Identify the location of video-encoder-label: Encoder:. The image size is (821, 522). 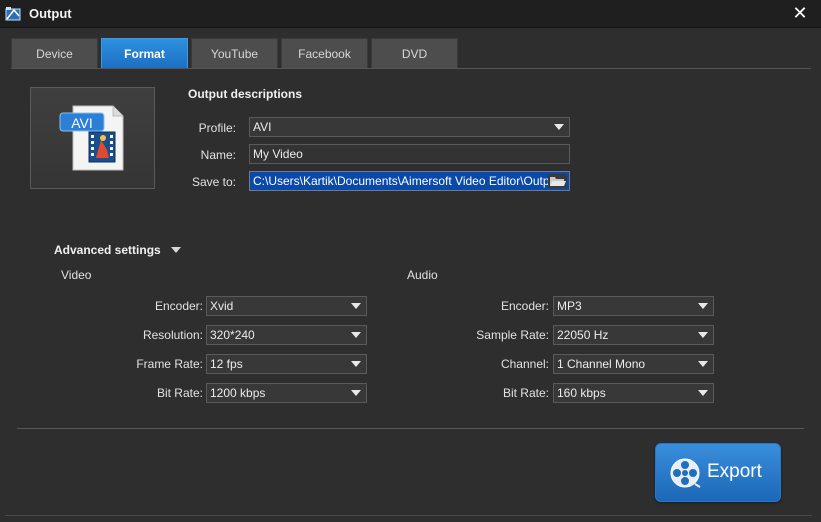
(178, 306).